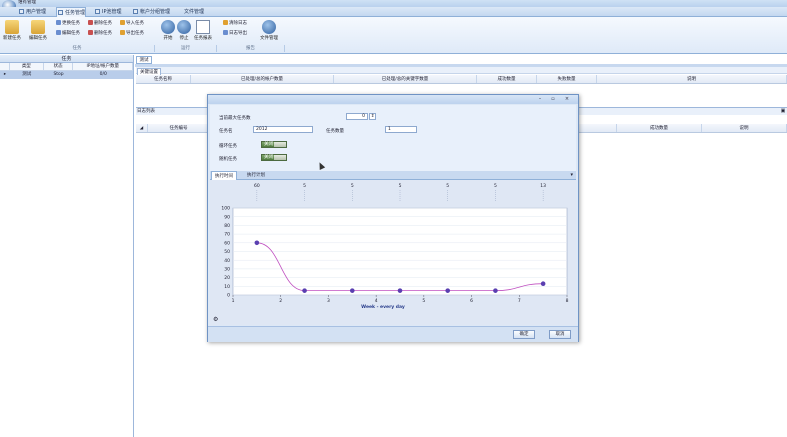  What do you see at coordinates (151, 12) in the screenshot?
I see `tab-account-groups: 帐户分组管理` at bounding box center [151, 12].